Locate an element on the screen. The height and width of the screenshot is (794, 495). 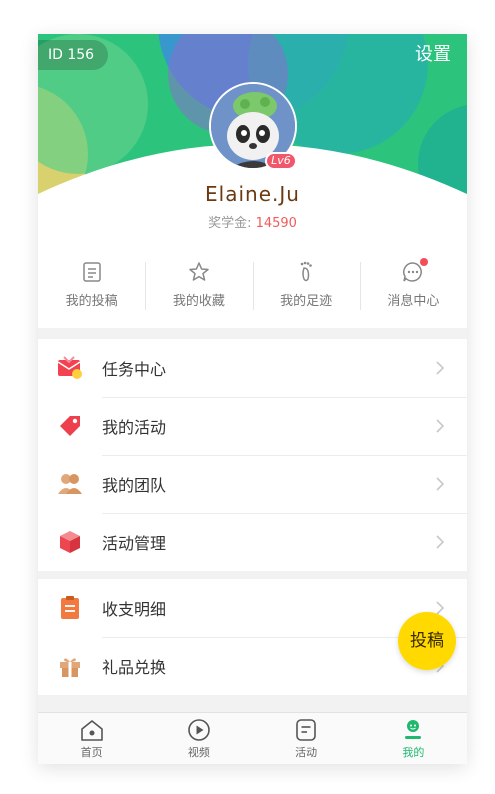
quick-item-favorites: 我的收藏 is located at coordinates (198, 291).